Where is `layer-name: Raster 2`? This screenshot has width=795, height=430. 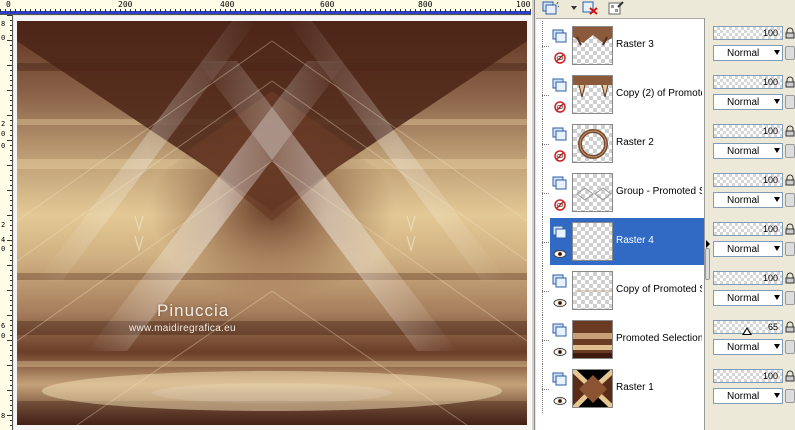
layer-name: Raster 2 is located at coordinates (659, 142).